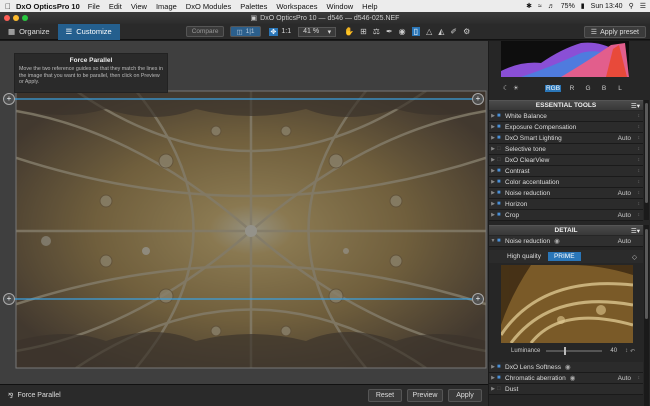 Image resolution: width=650 pixels, height=406 pixels. What do you see at coordinates (425, 395) in the screenshot?
I see `preview-button: Preview` at bounding box center [425, 395].